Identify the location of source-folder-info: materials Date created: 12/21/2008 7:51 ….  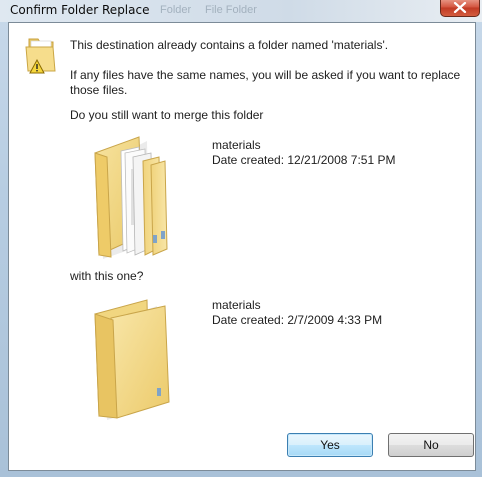
(303, 153).